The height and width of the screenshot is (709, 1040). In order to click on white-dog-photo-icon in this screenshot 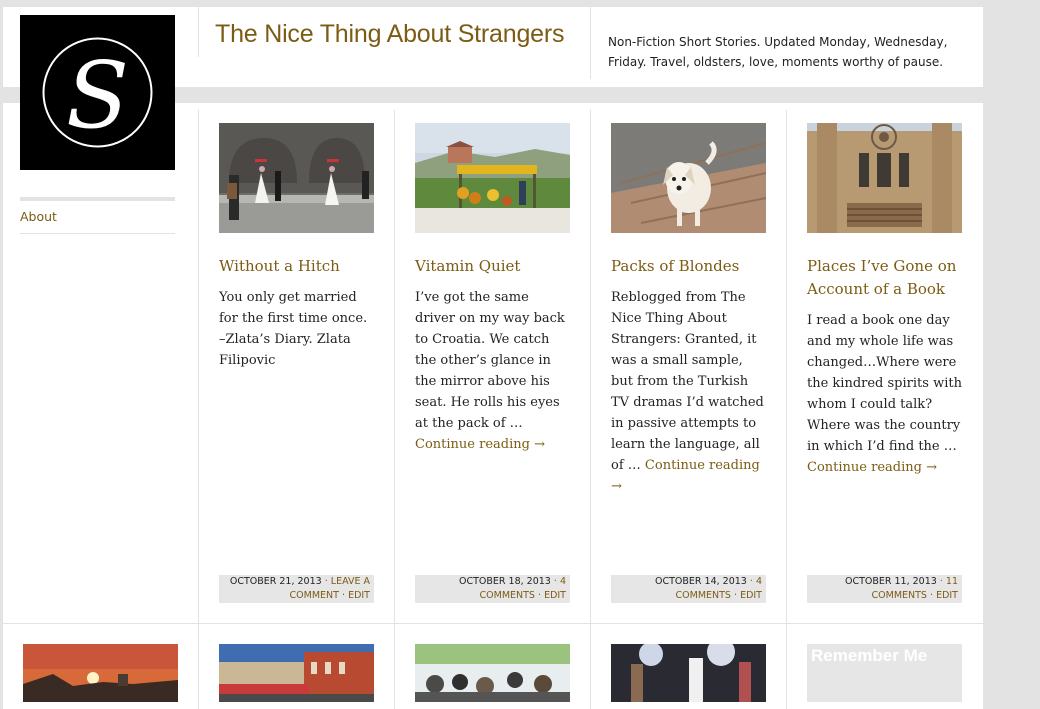, I will do `click(688, 178)`.